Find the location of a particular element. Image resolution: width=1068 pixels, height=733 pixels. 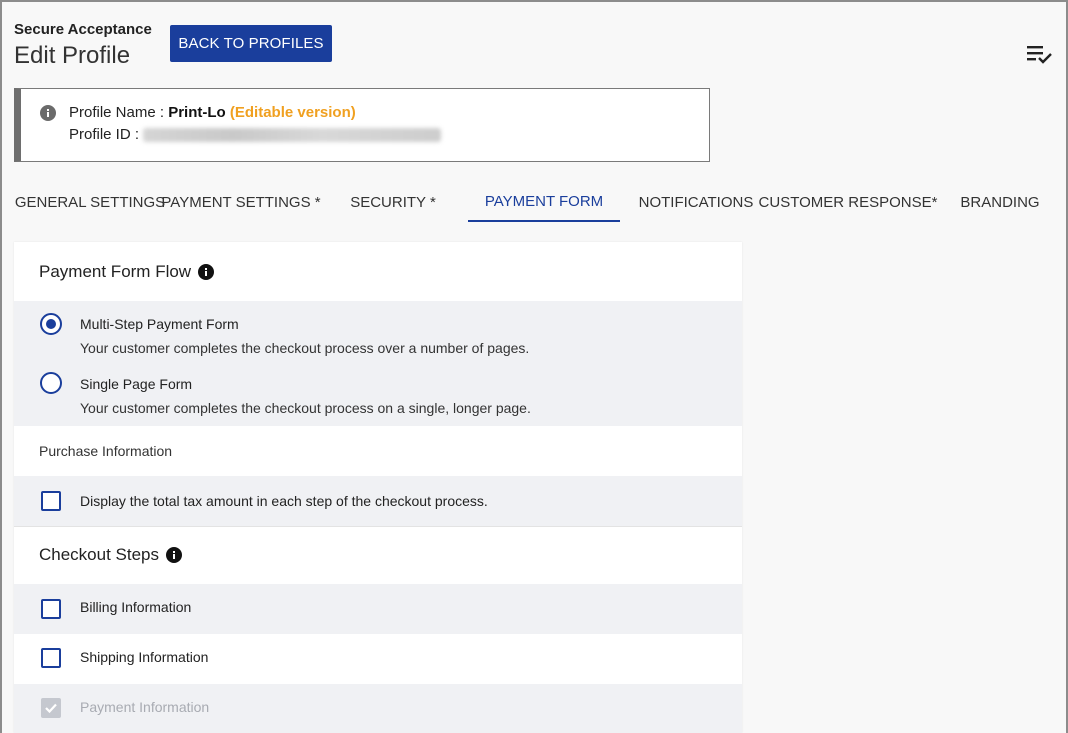

app-name: Secure Acceptance is located at coordinates (83, 29).